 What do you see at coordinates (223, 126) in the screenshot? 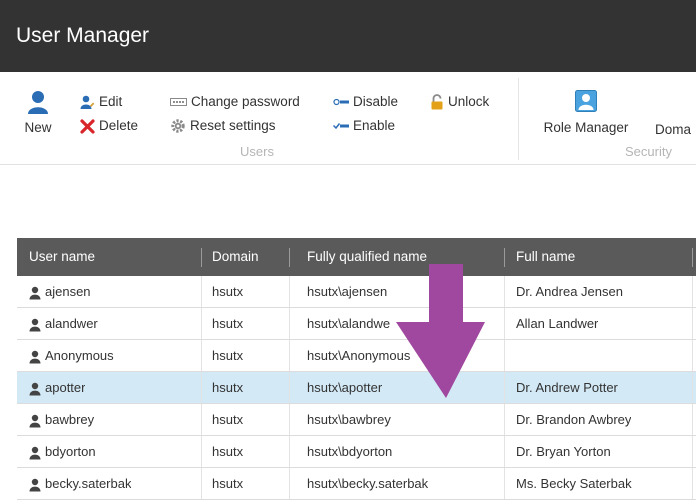
I see `reset-settings-button: Reset settings` at bounding box center [223, 126].